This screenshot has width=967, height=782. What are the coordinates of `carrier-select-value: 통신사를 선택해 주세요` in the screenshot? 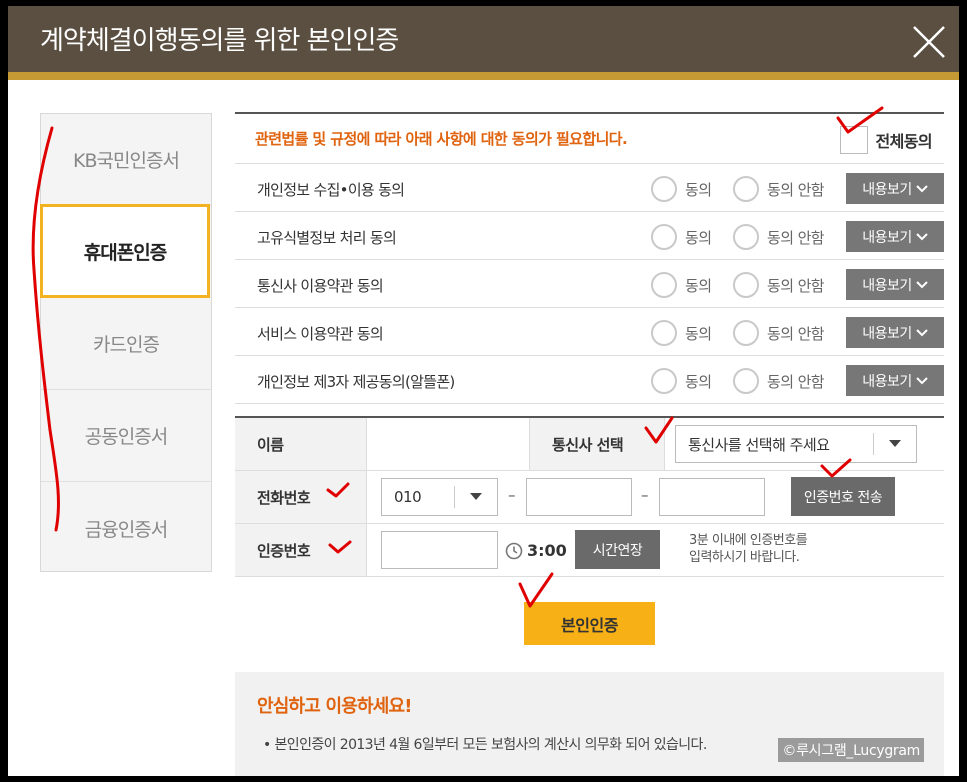 It's located at (759, 444).